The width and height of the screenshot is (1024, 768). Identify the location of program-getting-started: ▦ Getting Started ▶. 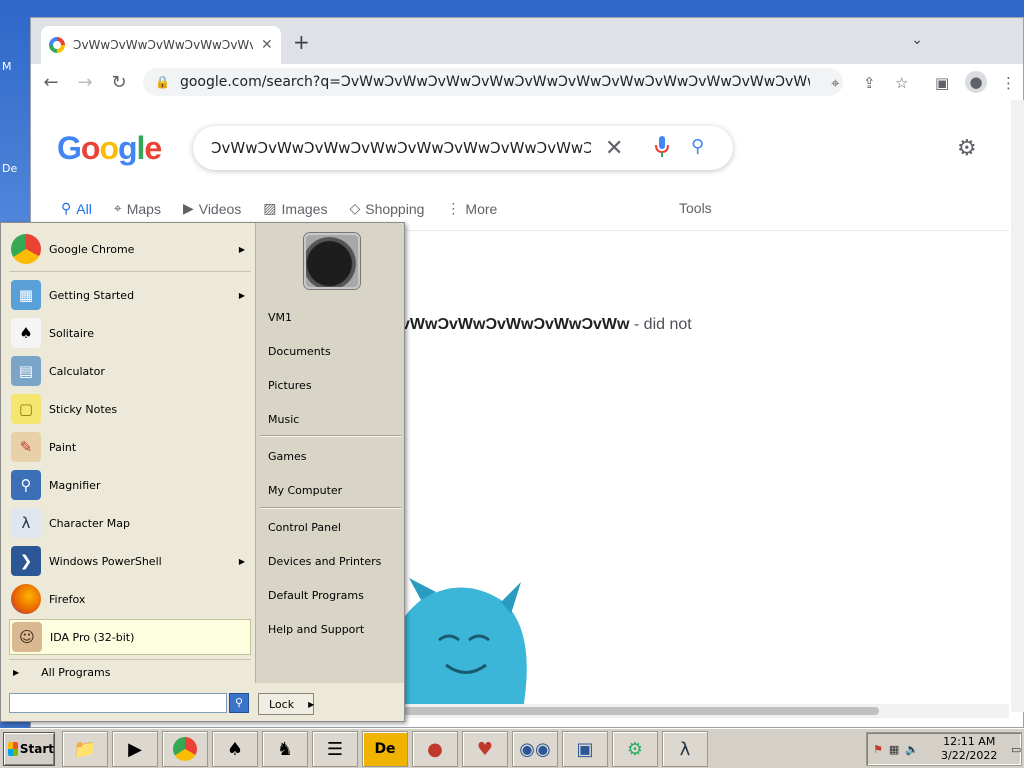
(130, 295).